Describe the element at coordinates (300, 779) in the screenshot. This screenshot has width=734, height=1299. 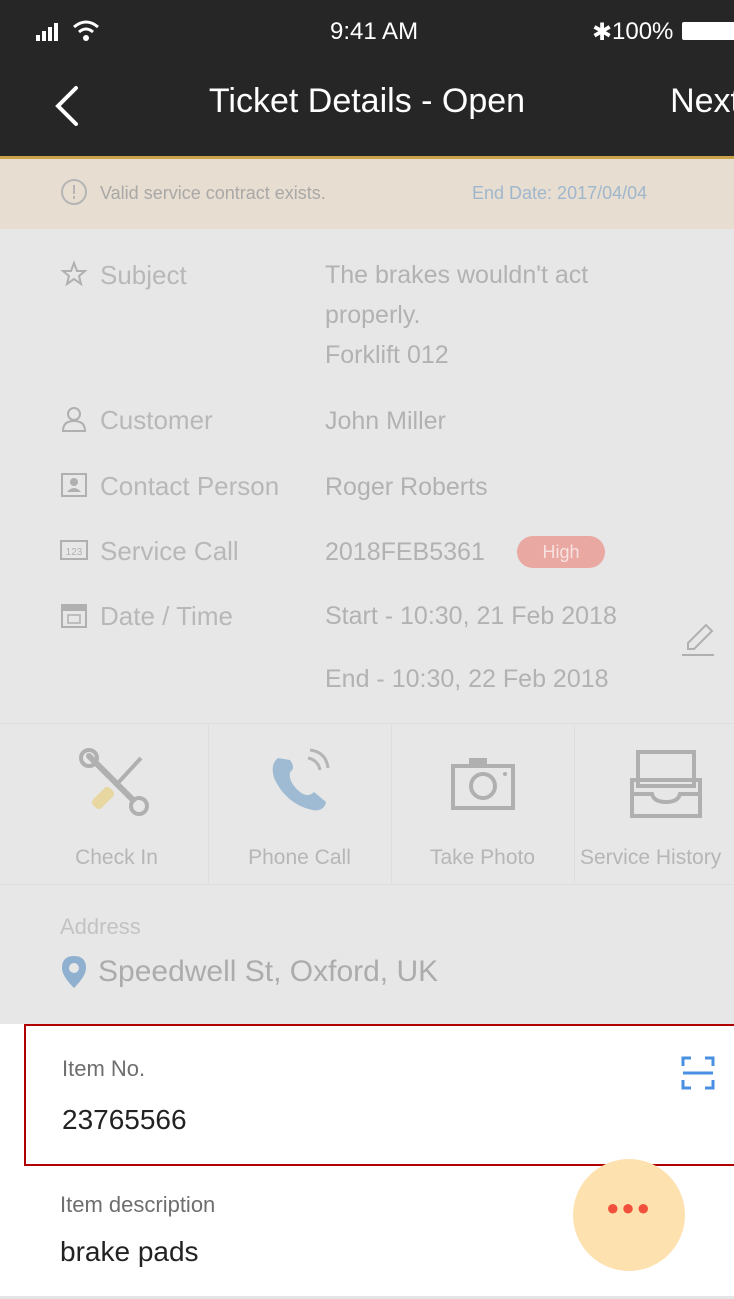
I see `phone-icon` at that location.